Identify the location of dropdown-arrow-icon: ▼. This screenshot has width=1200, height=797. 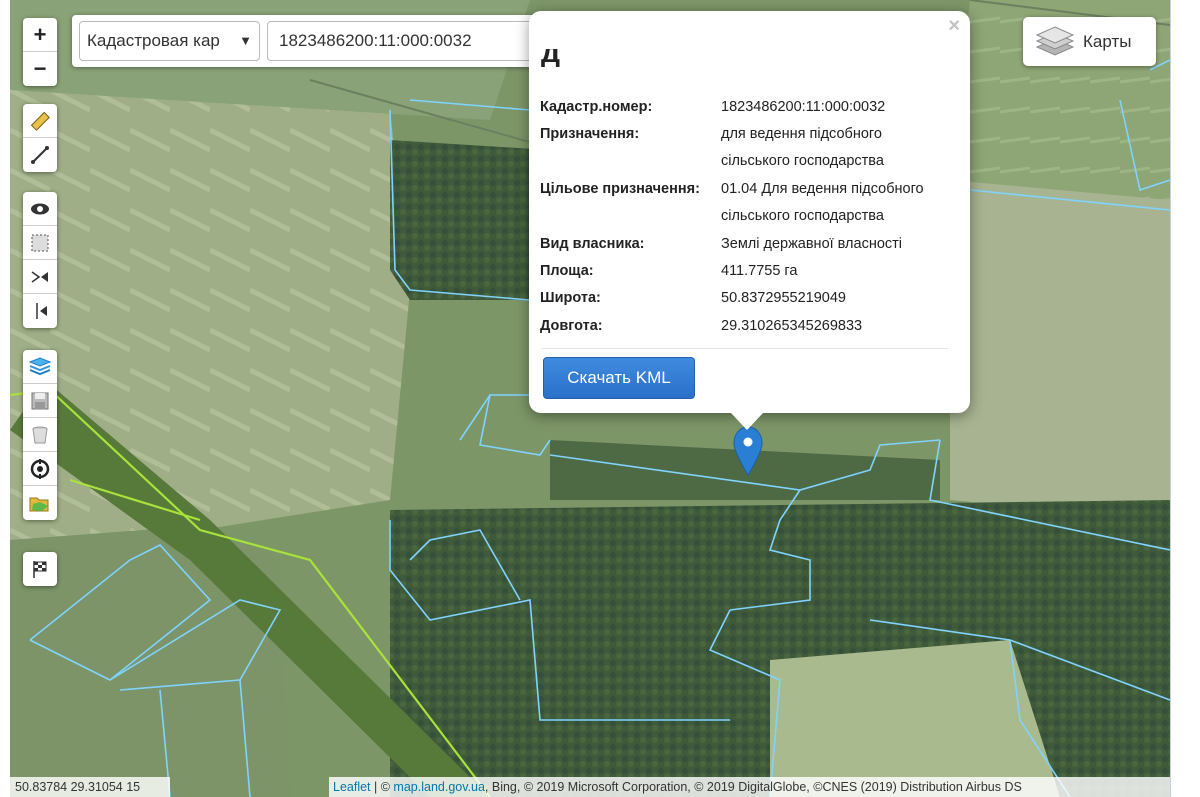
(245, 40).